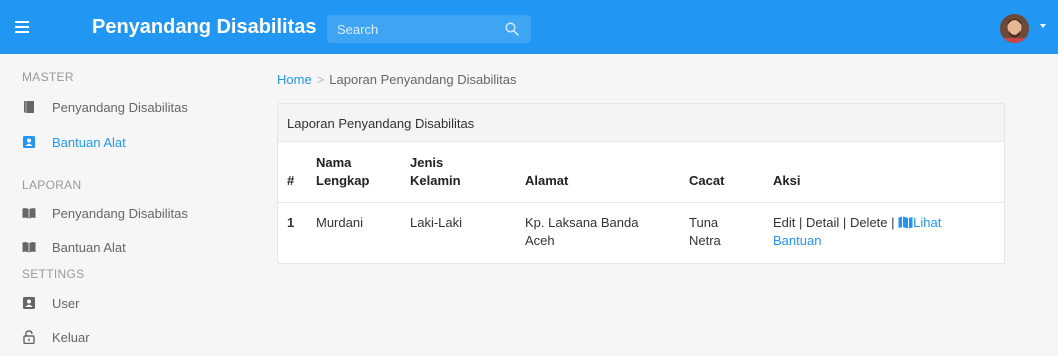 This screenshot has height=356, width=1058. What do you see at coordinates (50, 303) in the screenshot?
I see `sidebar-item-user: User` at bounding box center [50, 303].